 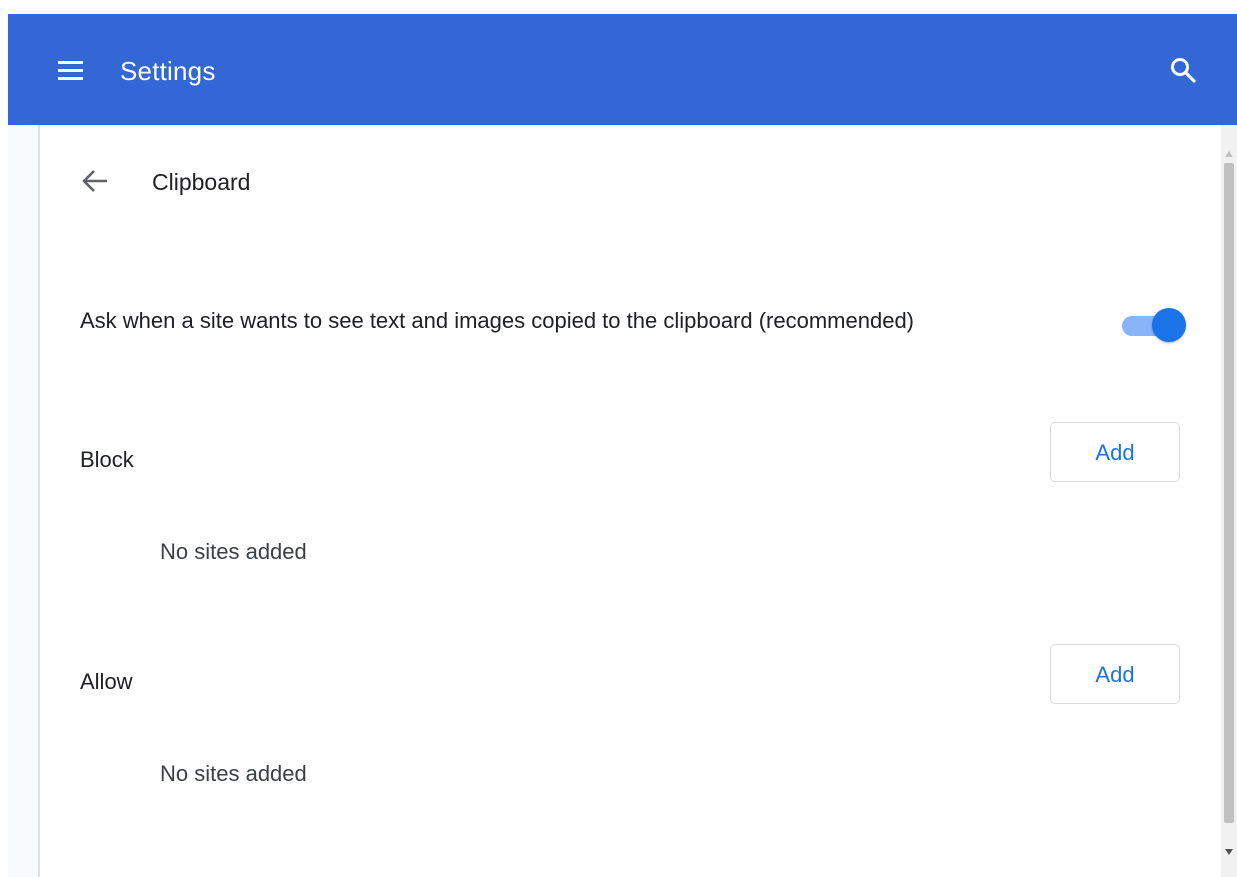 I want to click on scroll-up-arrow-icon, so click(x=1229, y=154).